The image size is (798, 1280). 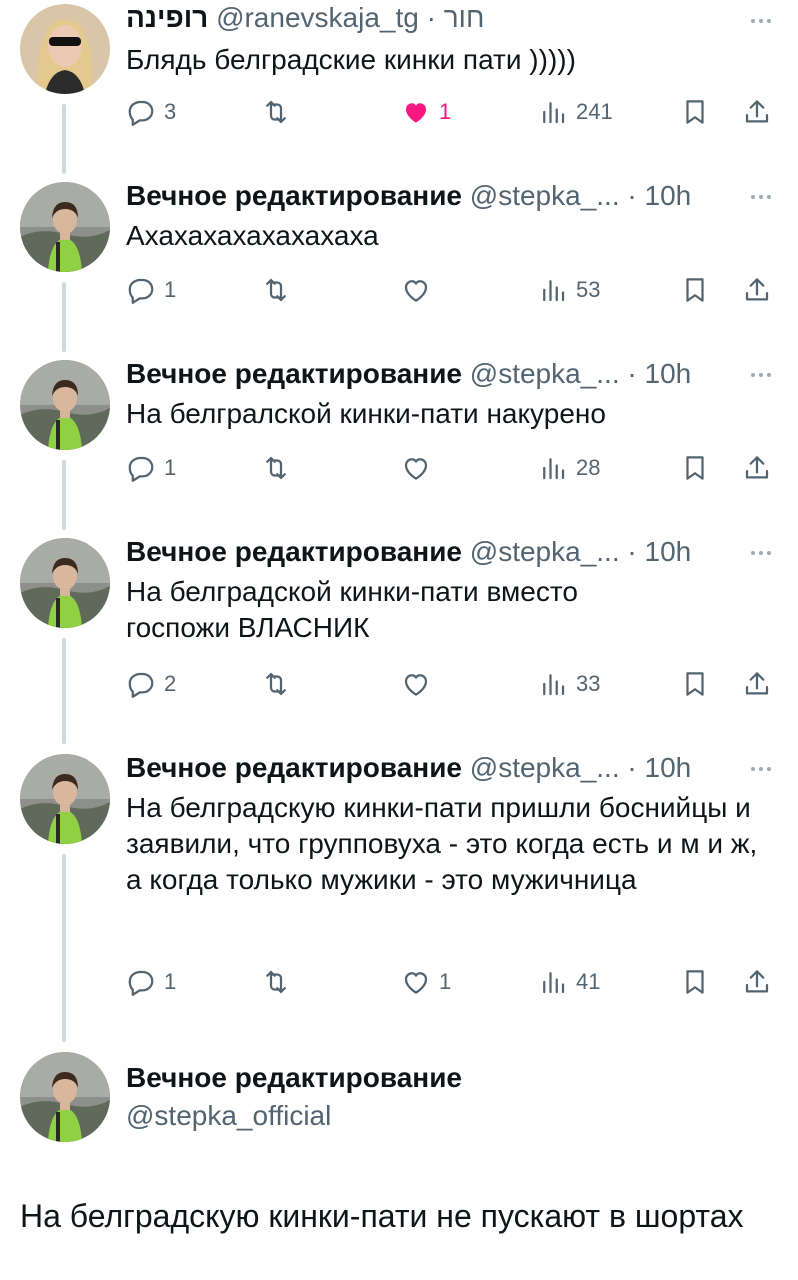 What do you see at coordinates (151, 684) in the screenshot?
I see `reply-button: 2` at bounding box center [151, 684].